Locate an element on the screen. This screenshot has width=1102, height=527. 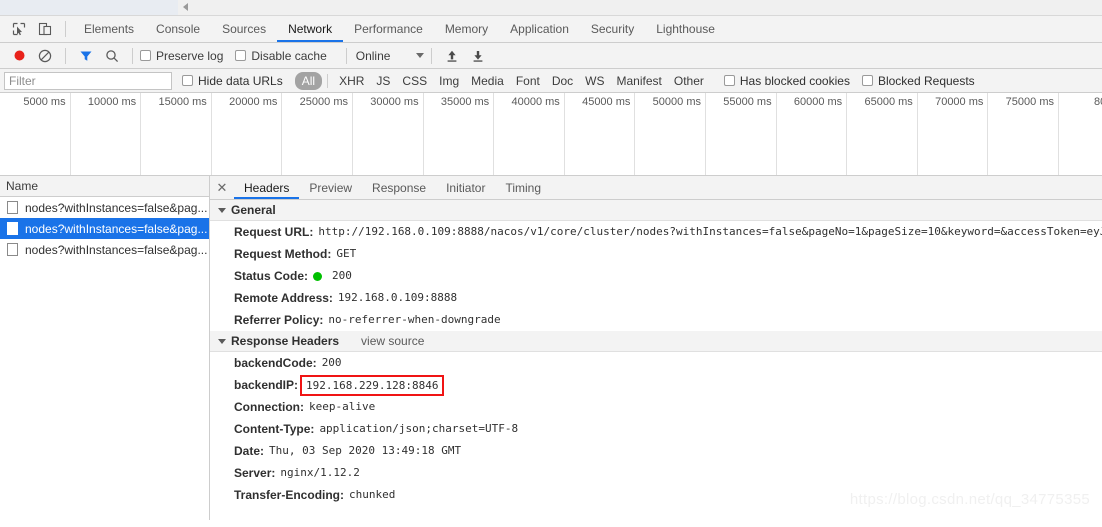
timeline-tick: 50000 ms is located at coordinates (670, 134).